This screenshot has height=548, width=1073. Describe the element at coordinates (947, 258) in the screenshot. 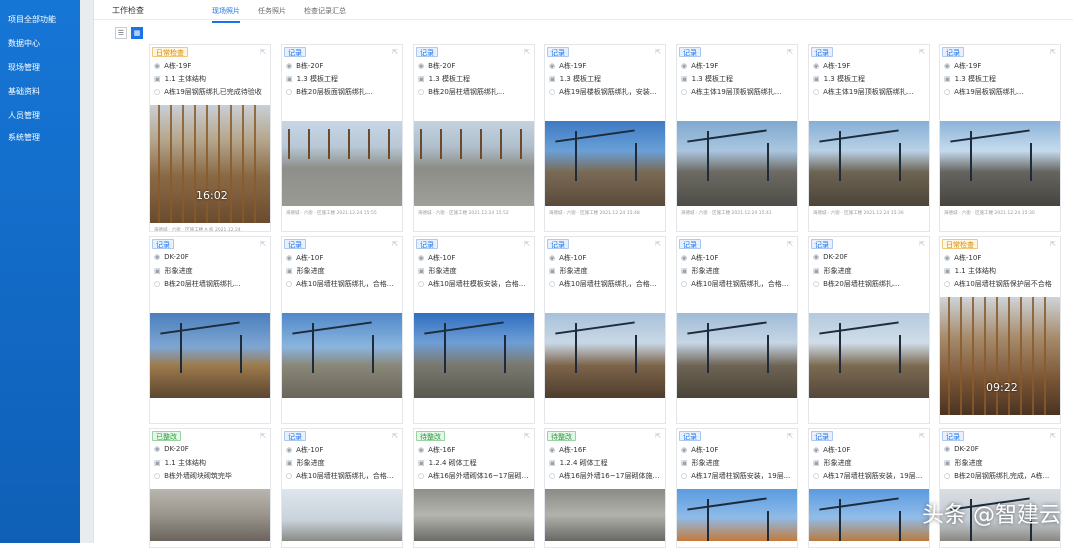

I see `location-pin-icon: ◉` at that location.